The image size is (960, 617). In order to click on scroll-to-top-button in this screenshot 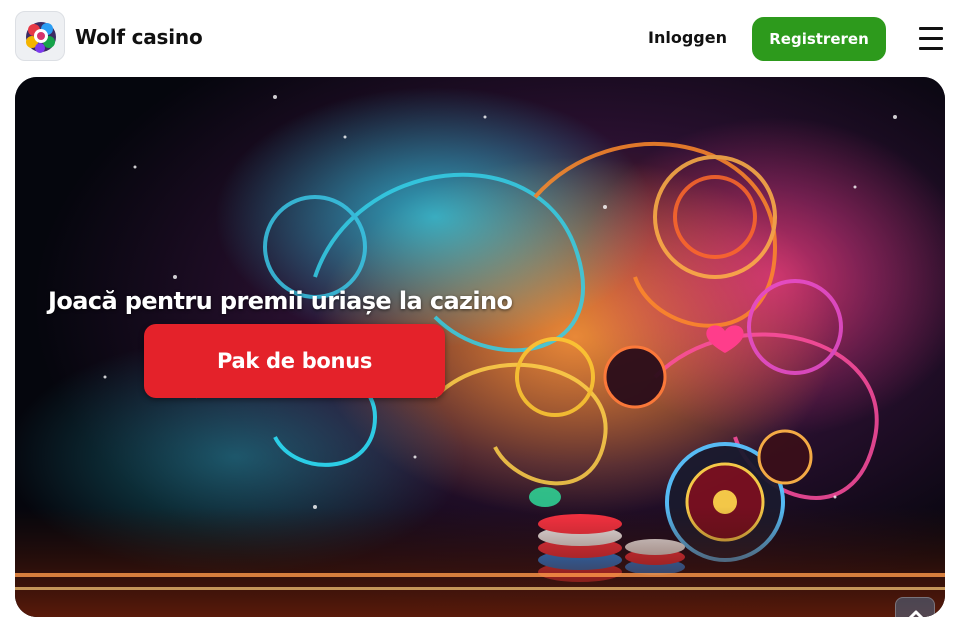, I will do `click(915, 607)`.